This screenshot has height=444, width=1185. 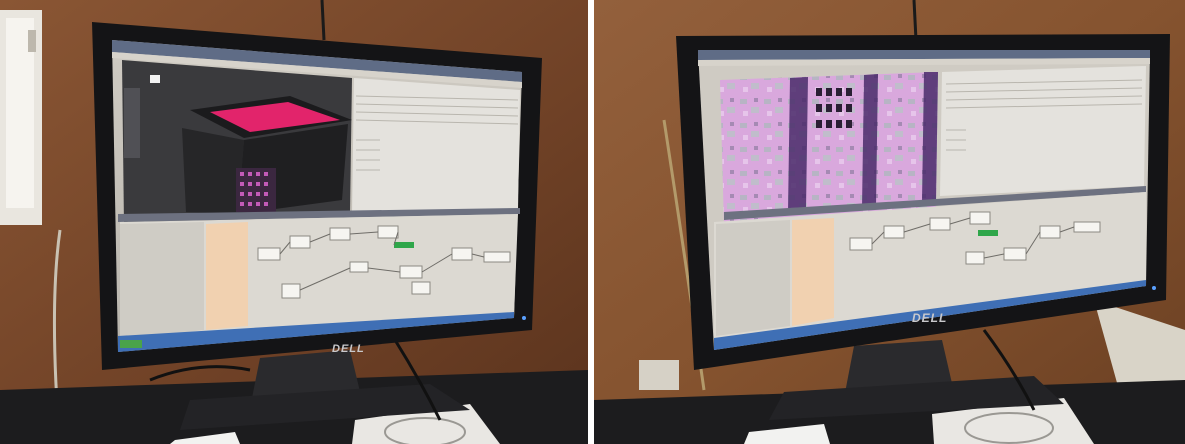 What do you see at coordinates (155, 79) in the screenshot?
I see `viewport-swatch` at bounding box center [155, 79].